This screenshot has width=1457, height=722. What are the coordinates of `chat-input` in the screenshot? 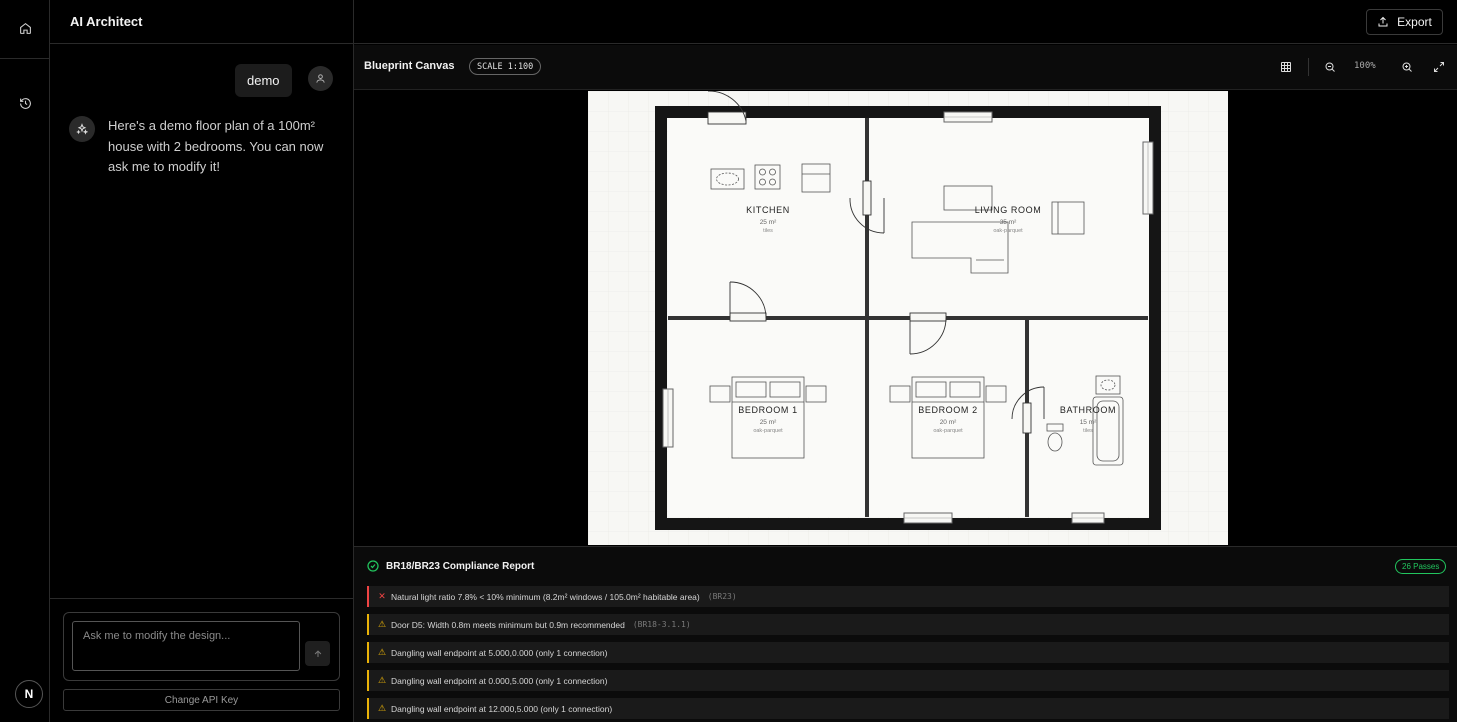 It's located at (186, 646).